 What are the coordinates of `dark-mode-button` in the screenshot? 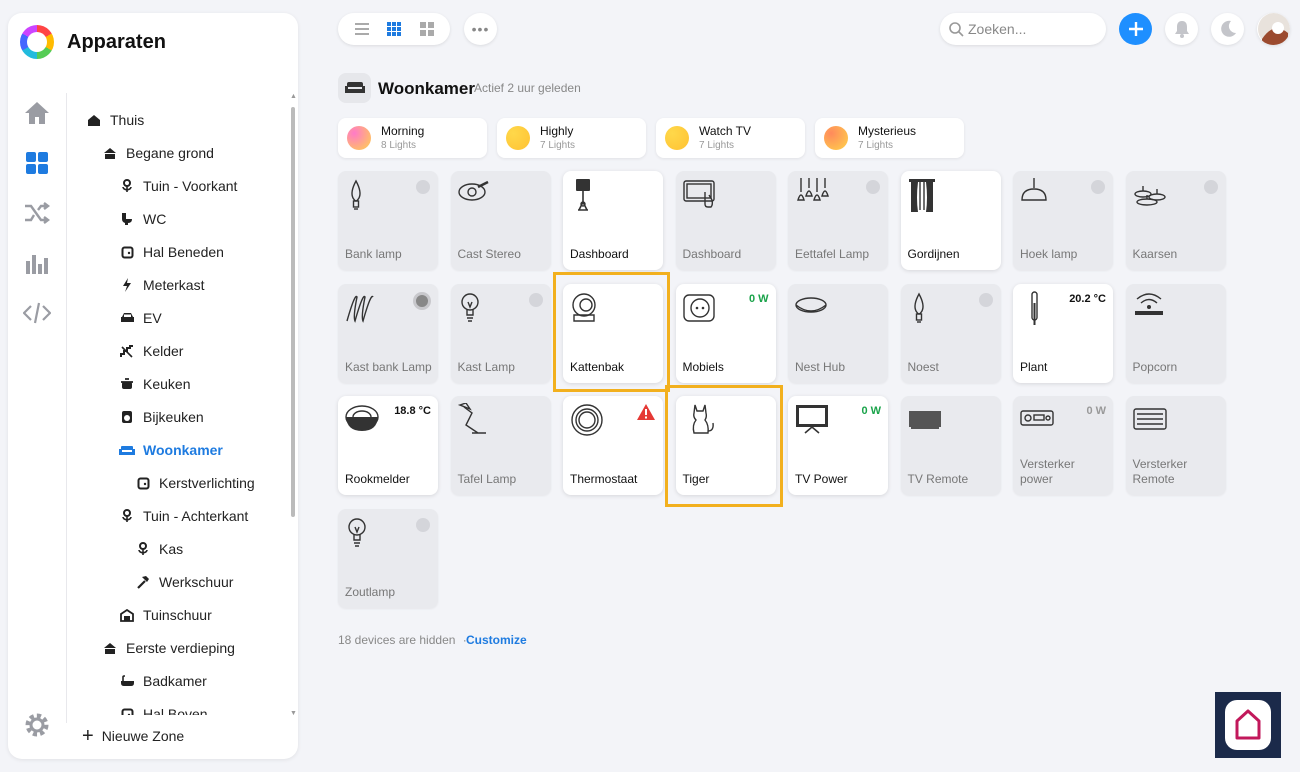 It's located at (1227, 29).